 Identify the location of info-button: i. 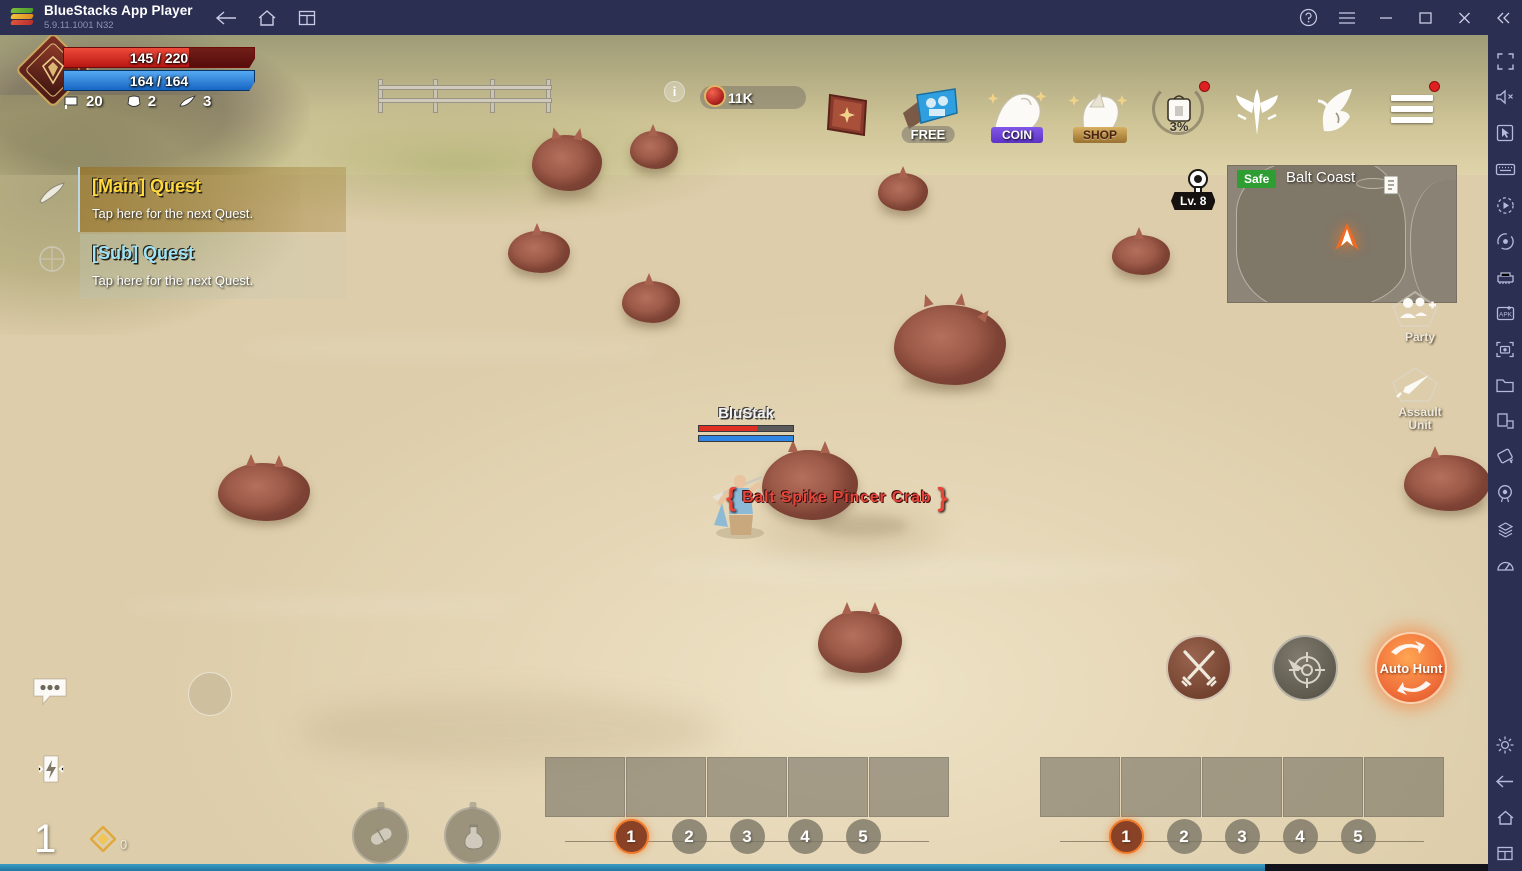
(674, 91).